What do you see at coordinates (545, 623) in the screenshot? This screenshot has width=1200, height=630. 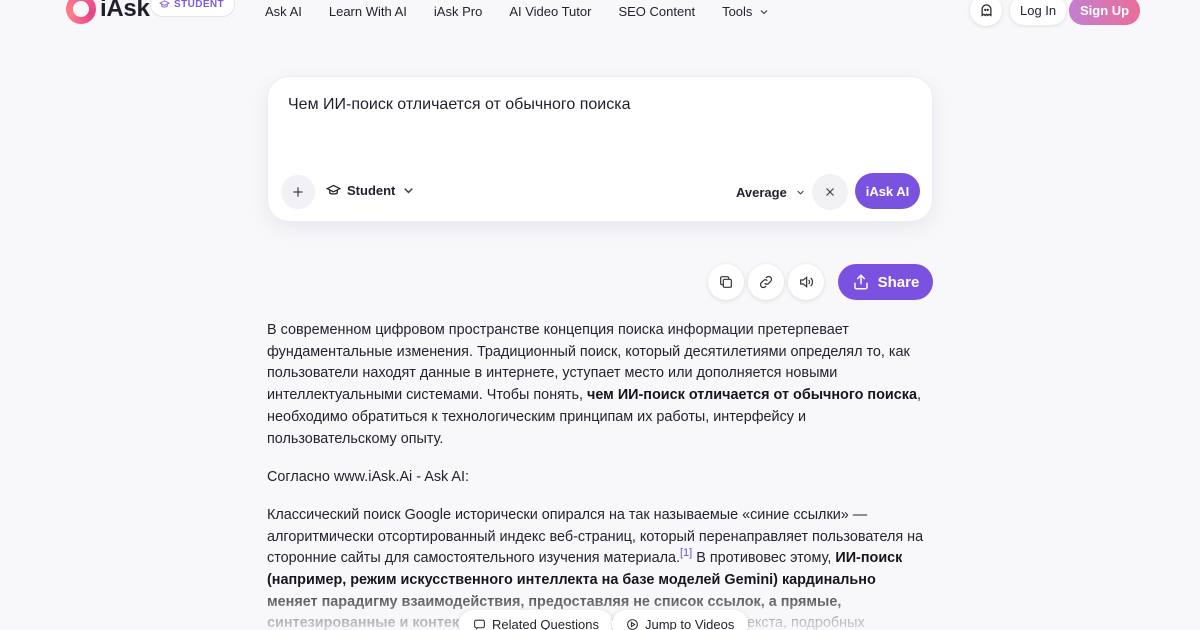 I see `related-questions-label: Related Questions` at bounding box center [545, 623].